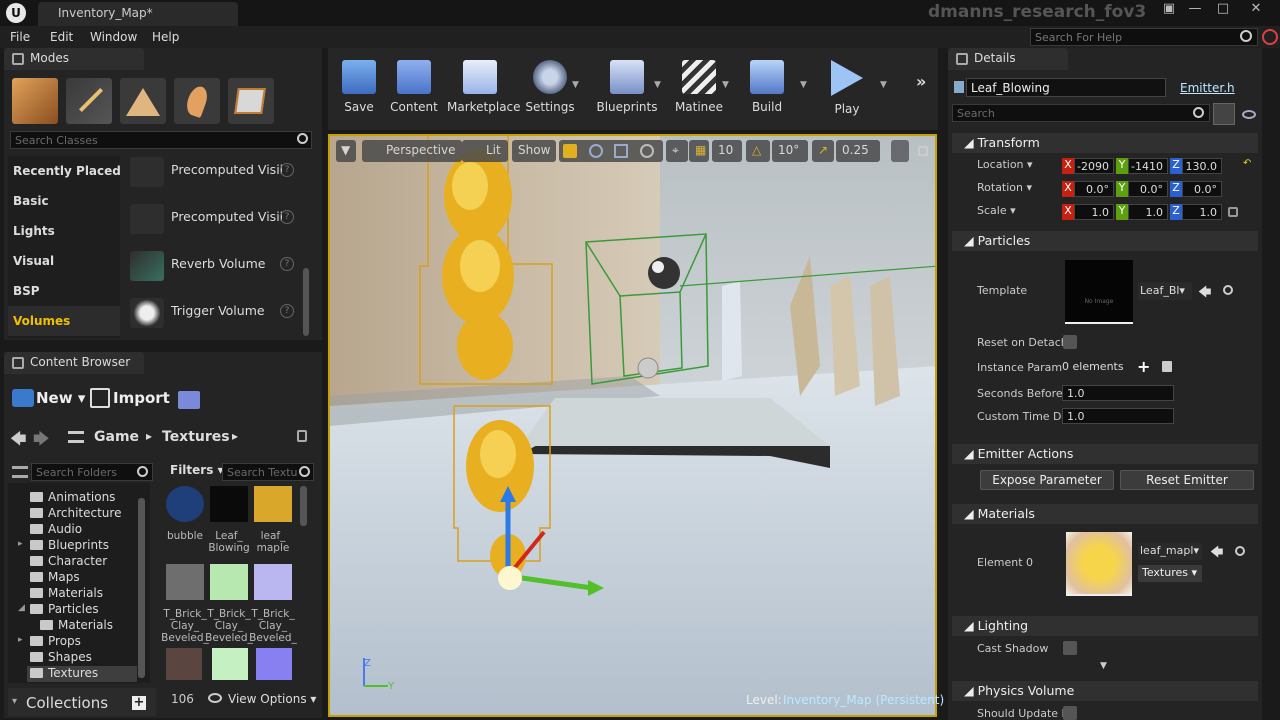  I want to click on category-bsp: BSP, so click(26, 291).